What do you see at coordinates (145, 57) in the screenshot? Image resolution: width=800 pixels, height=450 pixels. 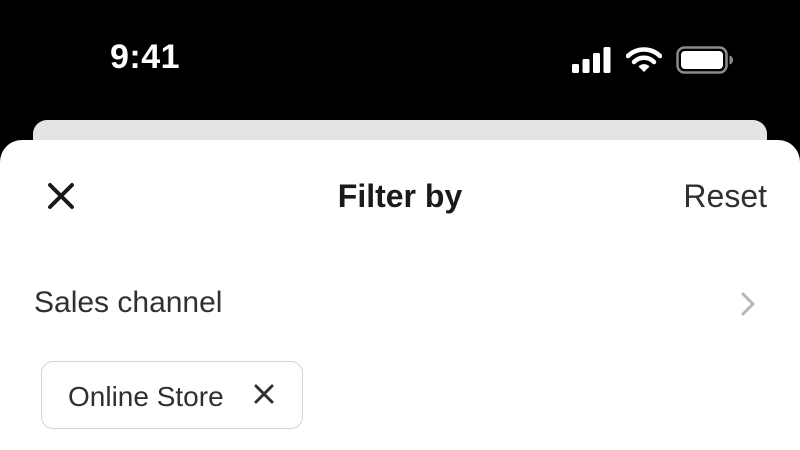 I see `status-time: 9:41` at bounding box center [145, 57].